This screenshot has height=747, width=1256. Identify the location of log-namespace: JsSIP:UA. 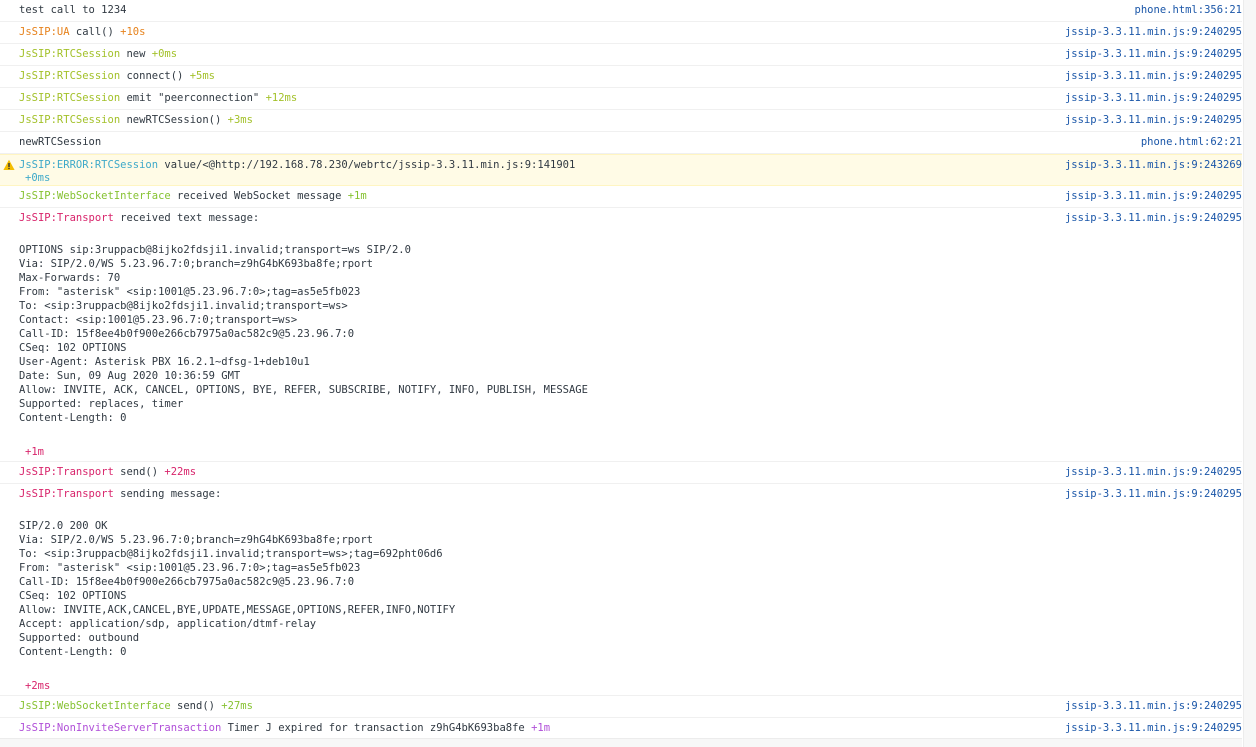
(44, 32).